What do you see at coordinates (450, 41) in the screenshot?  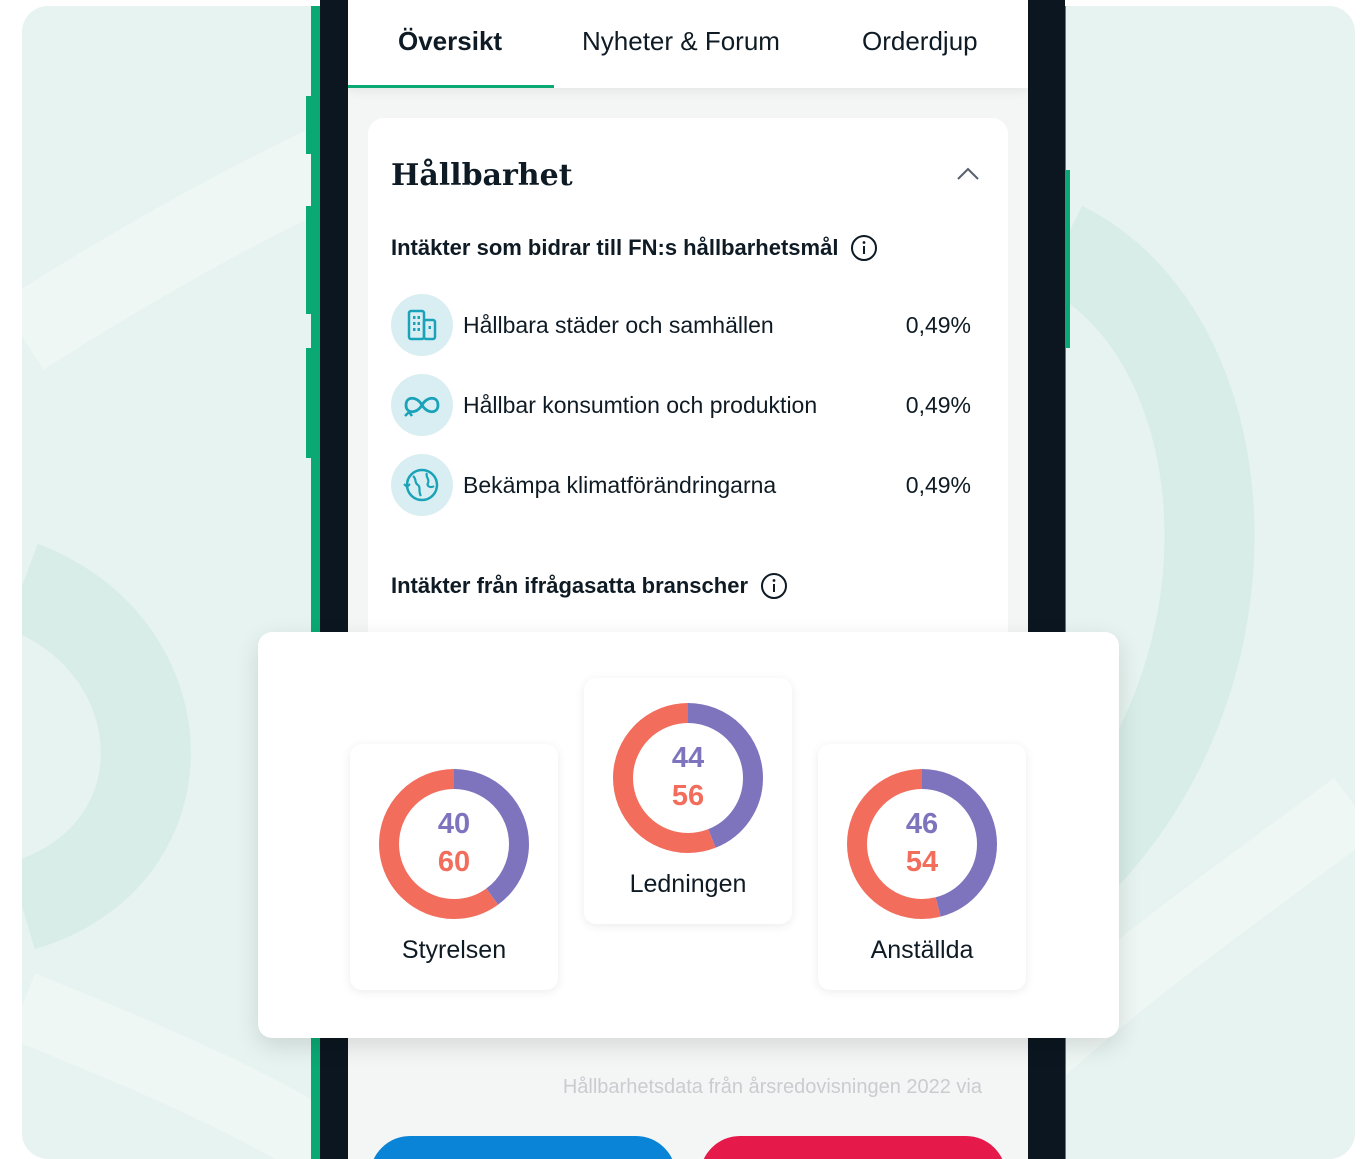 I see `tab-oversikt: Översikt` at bounding box center [450, 41].